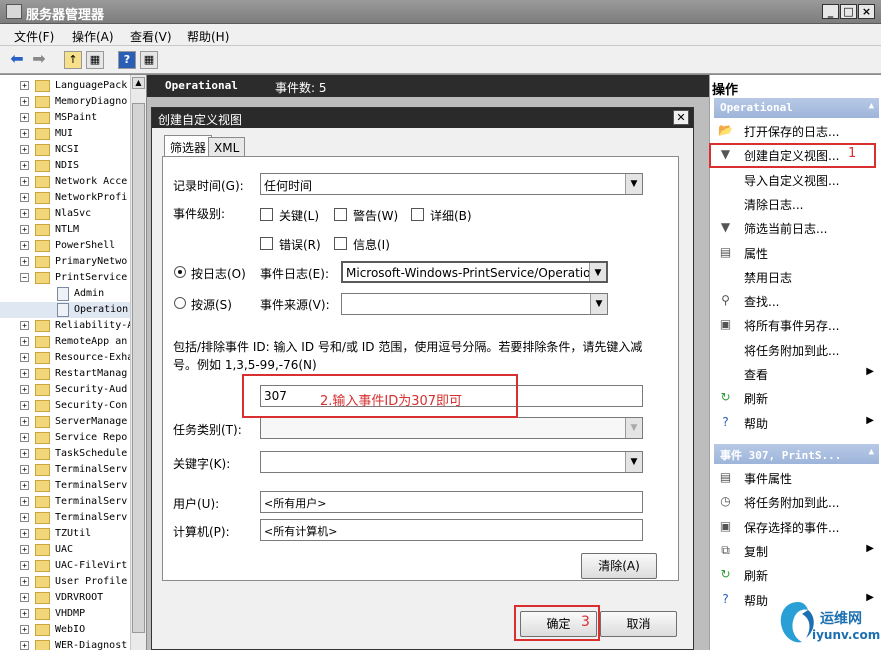 The height and width of the screenshot is (650, 881). Describe the element at coordinates (340, 214) in the screenshot. I see `warning-checkbox` at that location.